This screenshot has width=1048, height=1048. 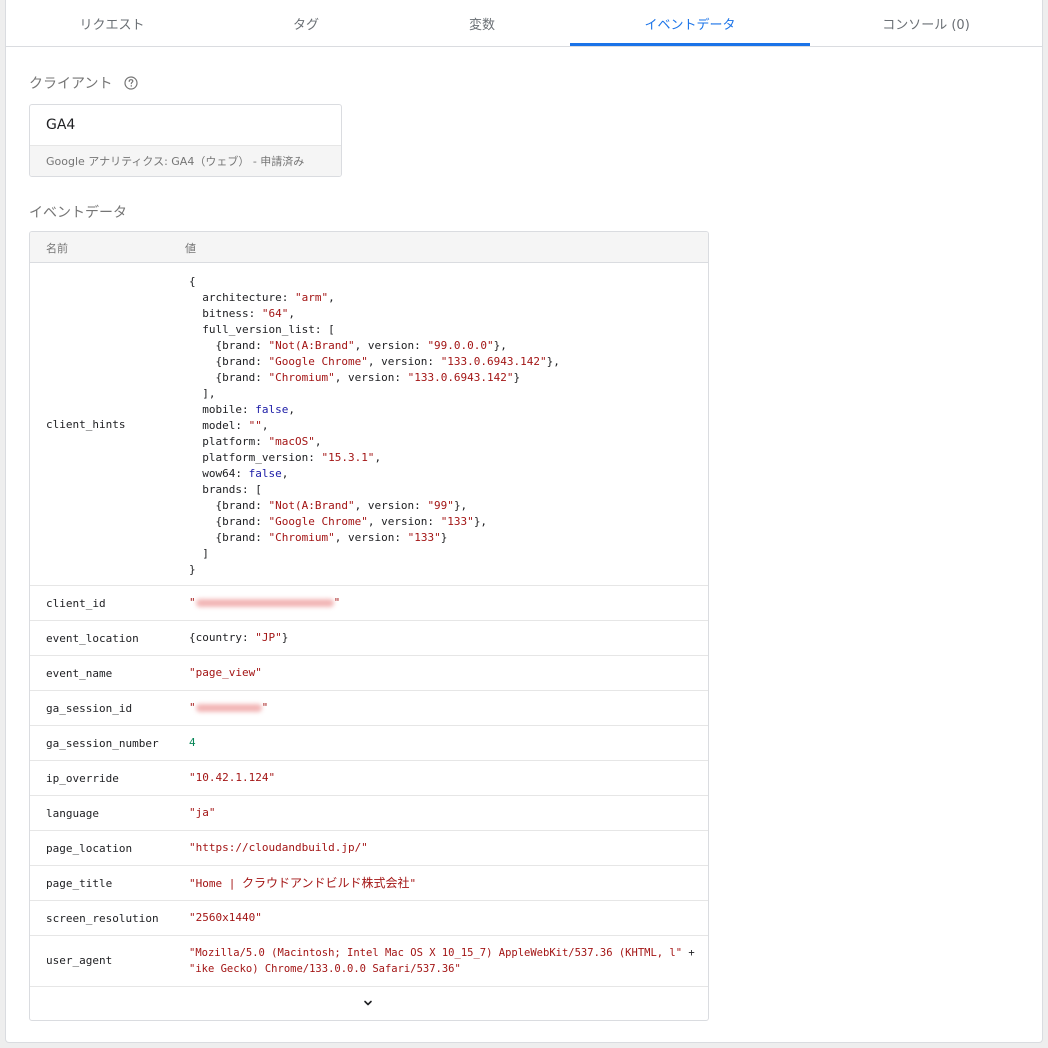 I want to click on expand-rows-button, so click(x=369, y=1003).